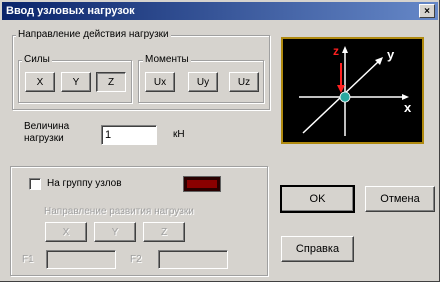 The width and height of the screenshot is (440, 284). I want to click on moments-group-label: Моменты, so click(167, 59).